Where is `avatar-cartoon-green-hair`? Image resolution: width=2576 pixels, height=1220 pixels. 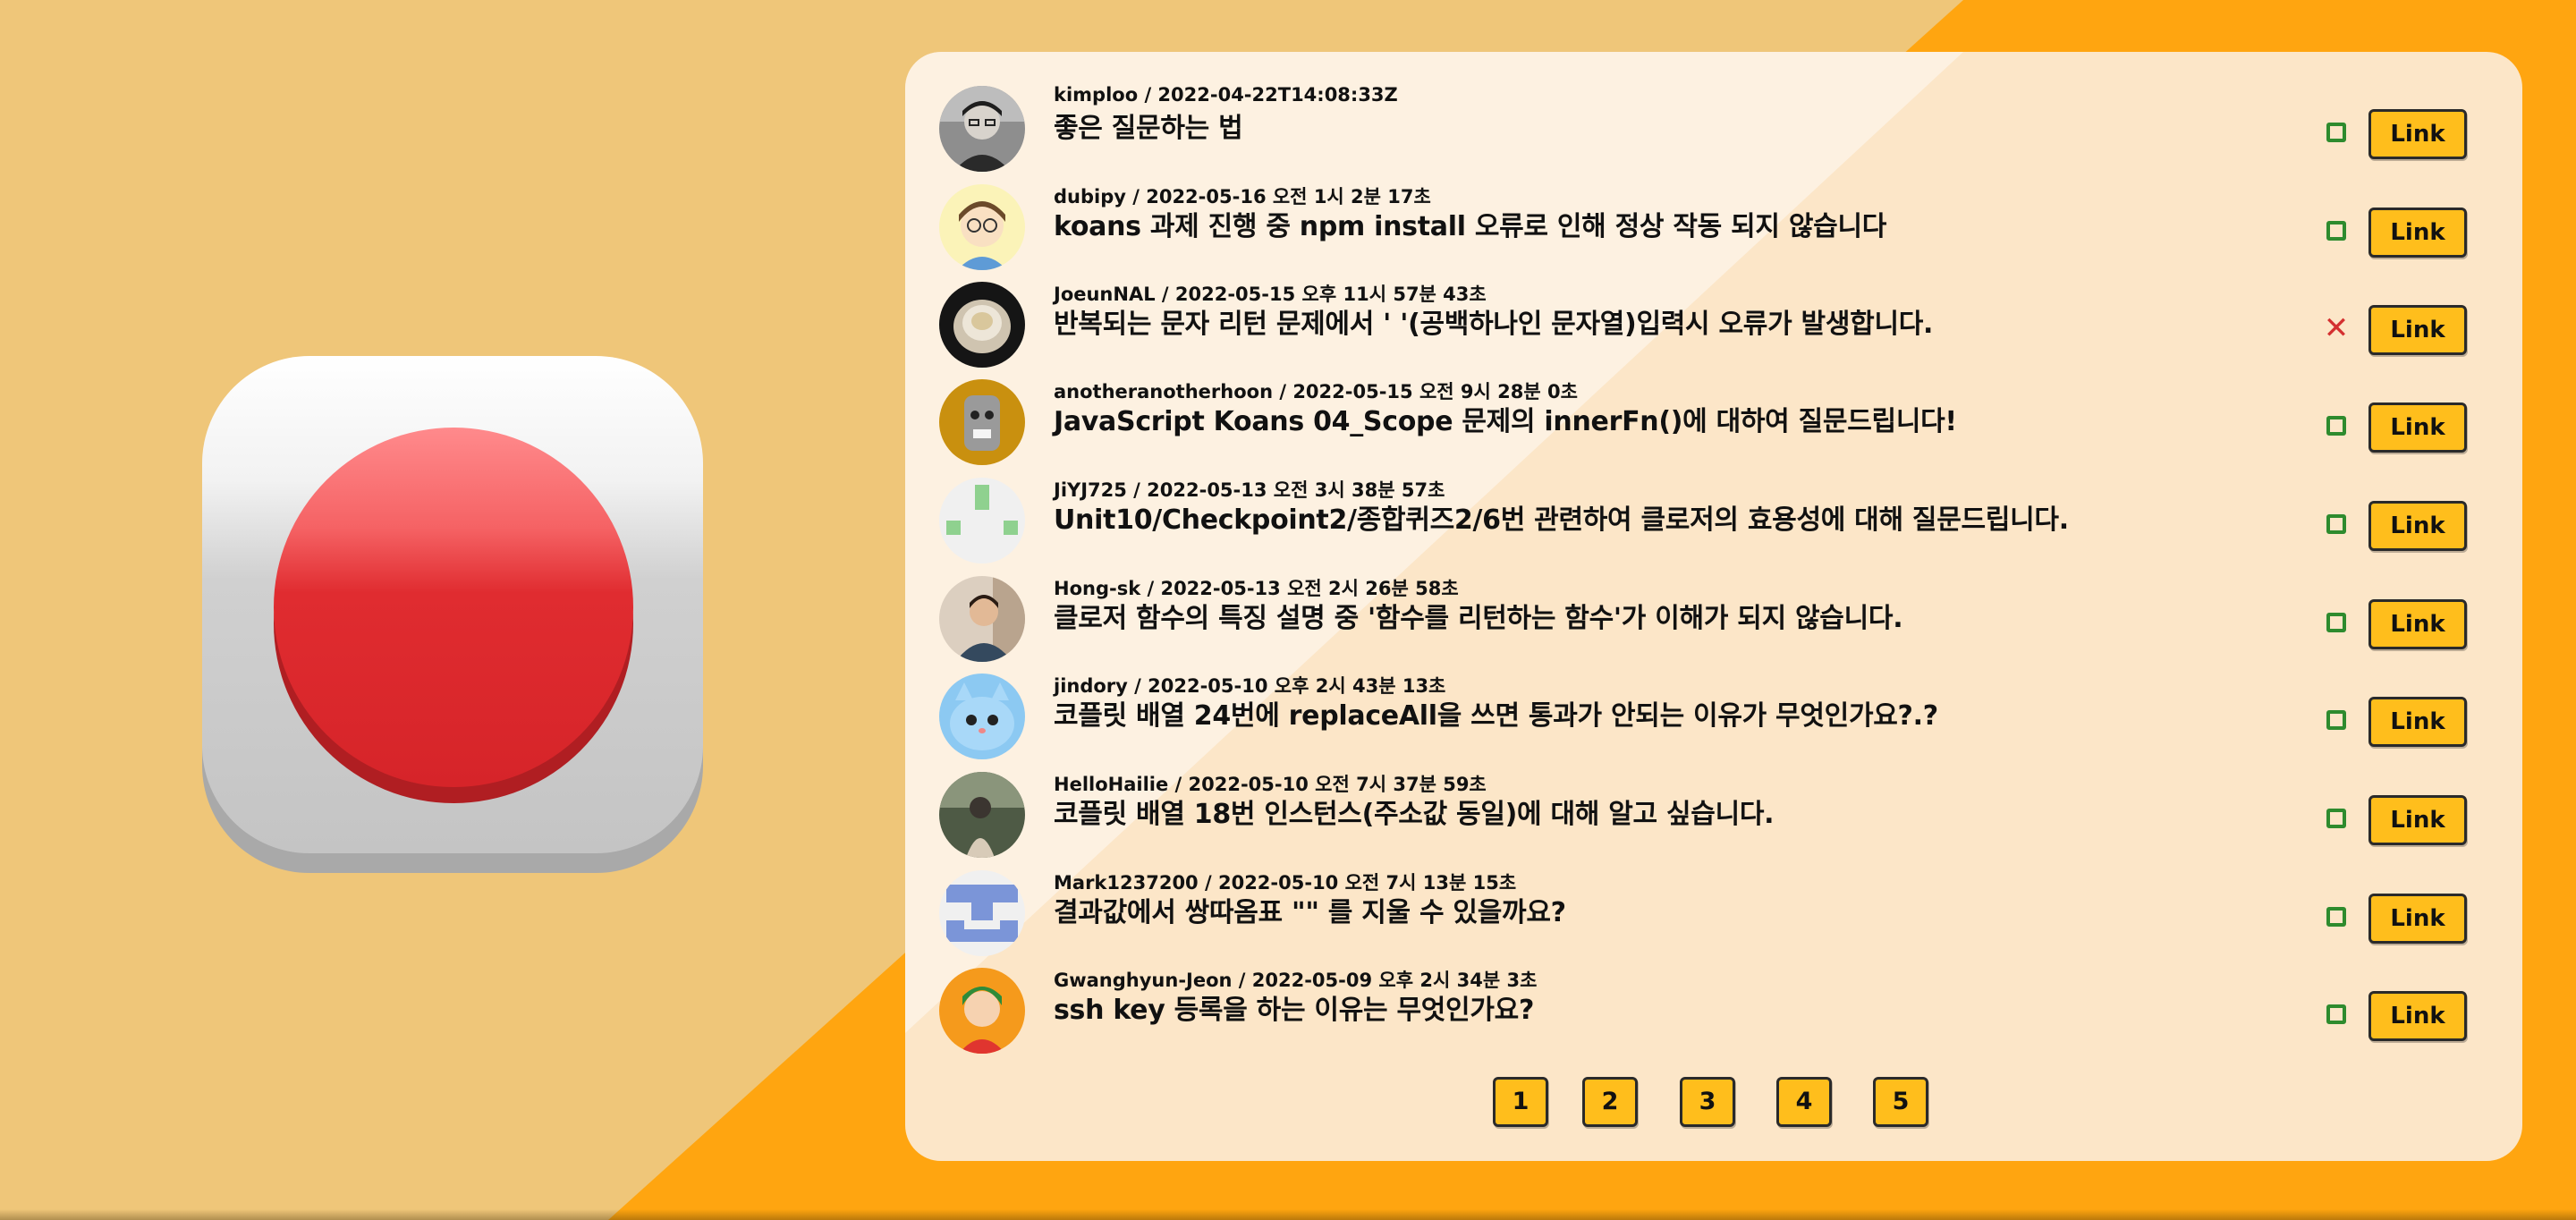 avatar-cartoon-green-hair is located at coordinates (982, 1011).